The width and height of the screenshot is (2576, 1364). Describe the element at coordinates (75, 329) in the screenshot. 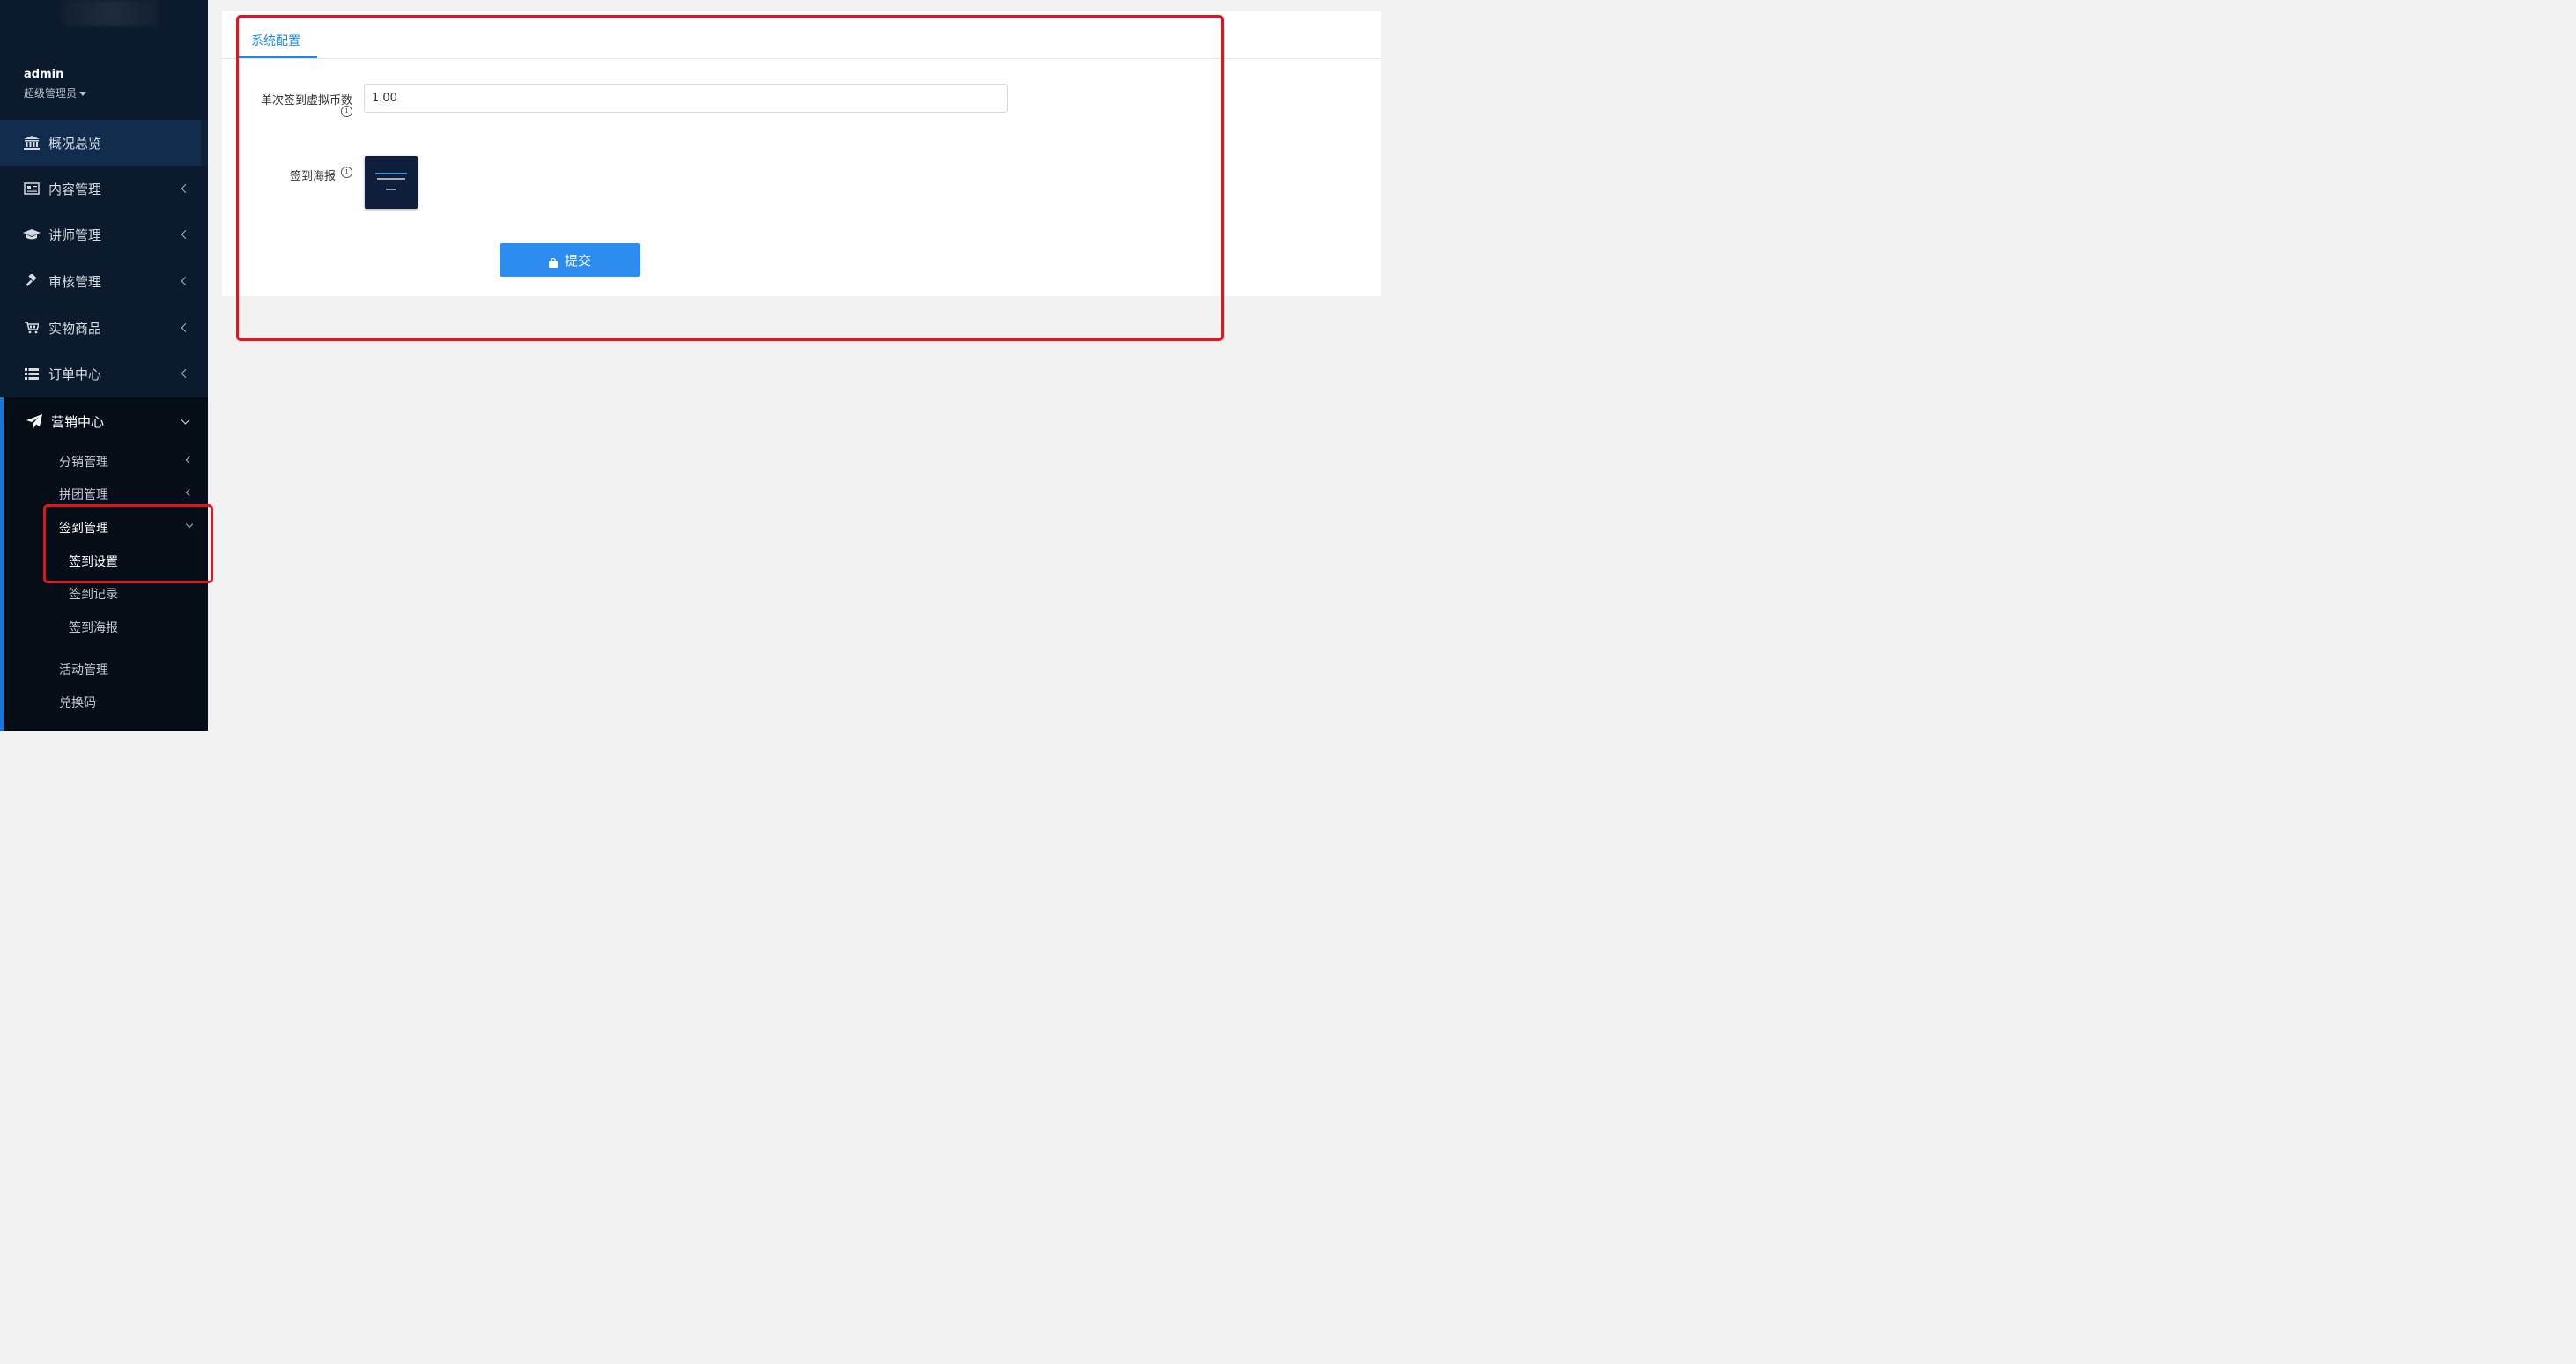

I see `sidebar-item-label: 实物商品` at that location.